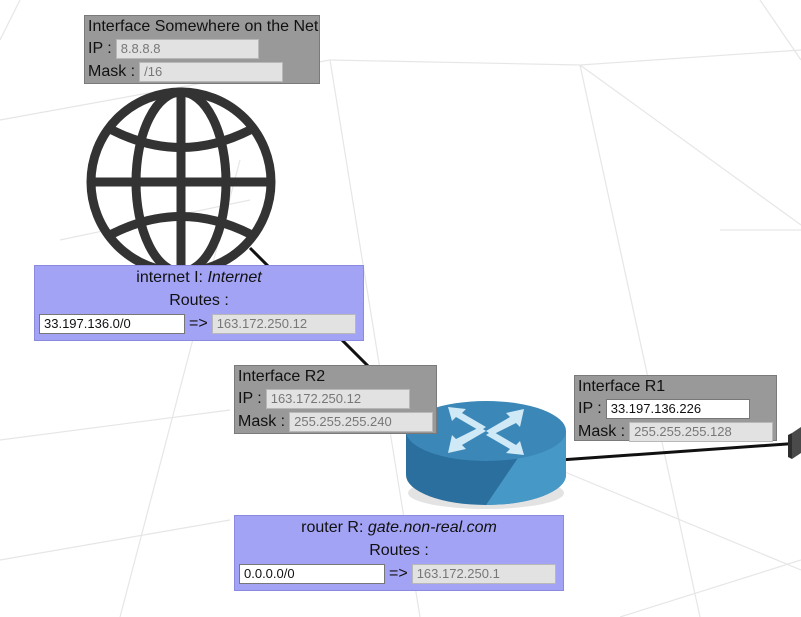  What do you see at coordinates (234, 277) in the screenshot?
I see `internet-node-name: Internet` at bounding box center [234, 277].